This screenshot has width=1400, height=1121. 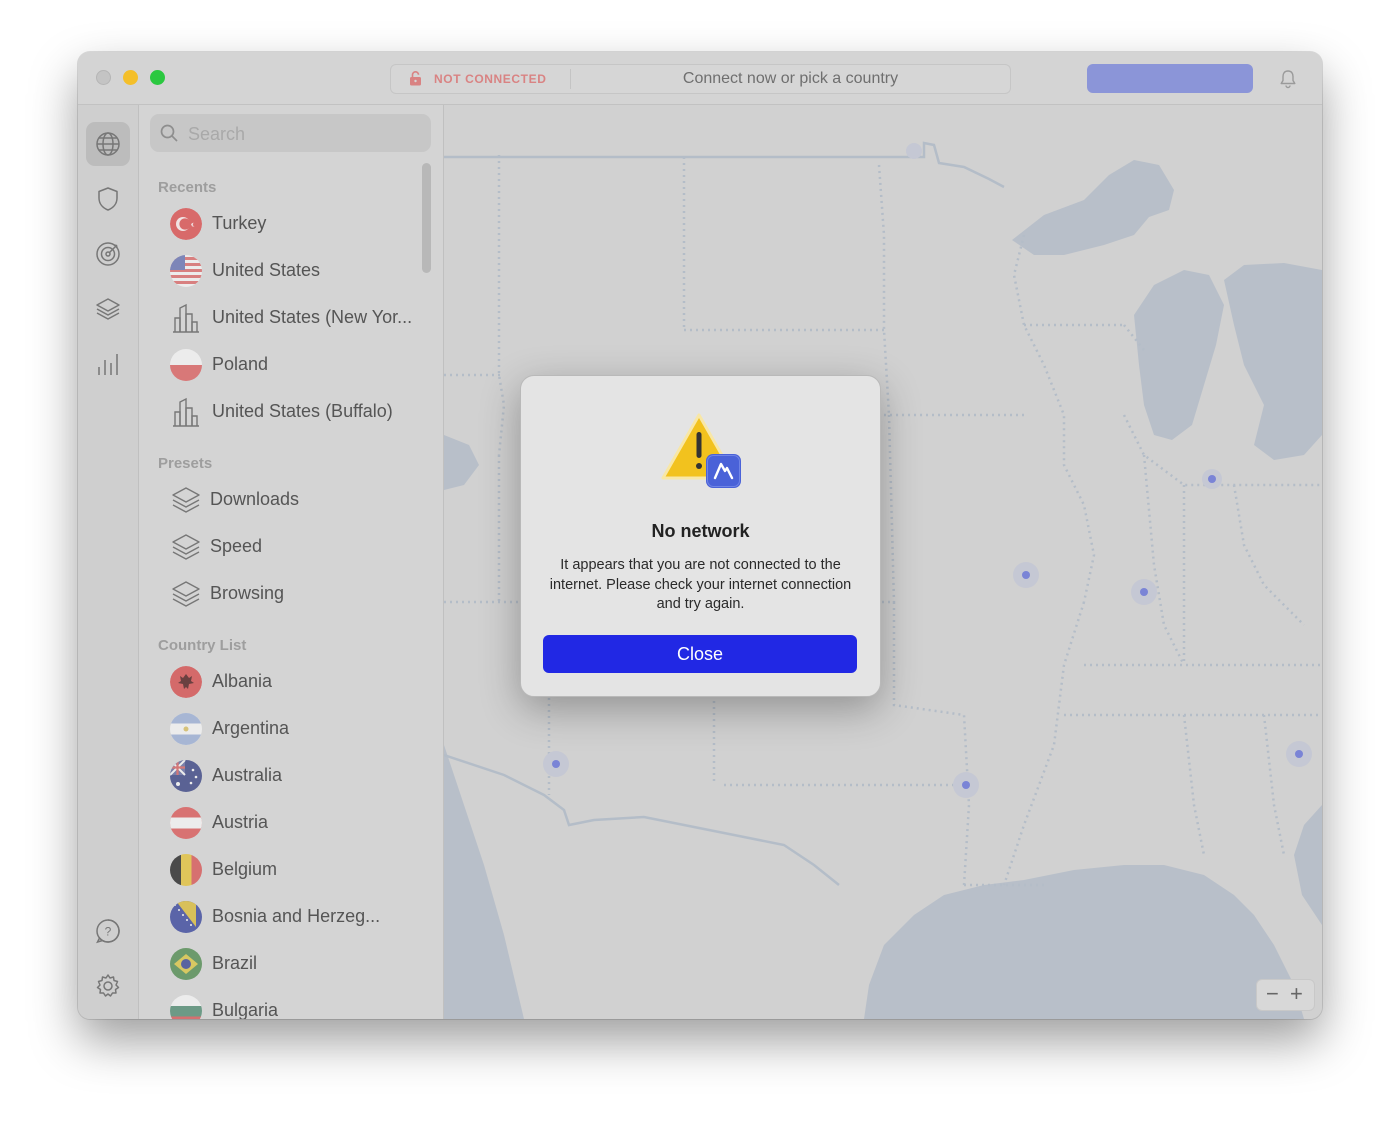 What do you see at coordinates (186, 224) in the screenshot?
I see `turkey-flag-icon` at bounding box center [186, 224].